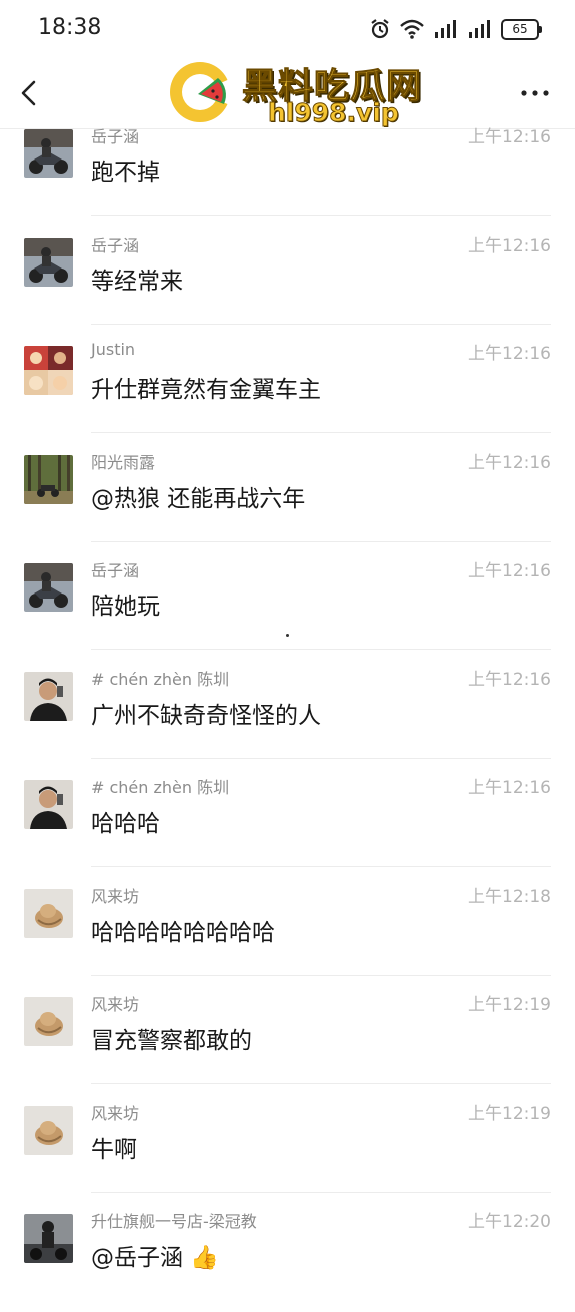  I want to click on message-item: # chén zhèn 陈圳 上午12:16 广州不缺奇奇怪怪的人, so click(287, 716).